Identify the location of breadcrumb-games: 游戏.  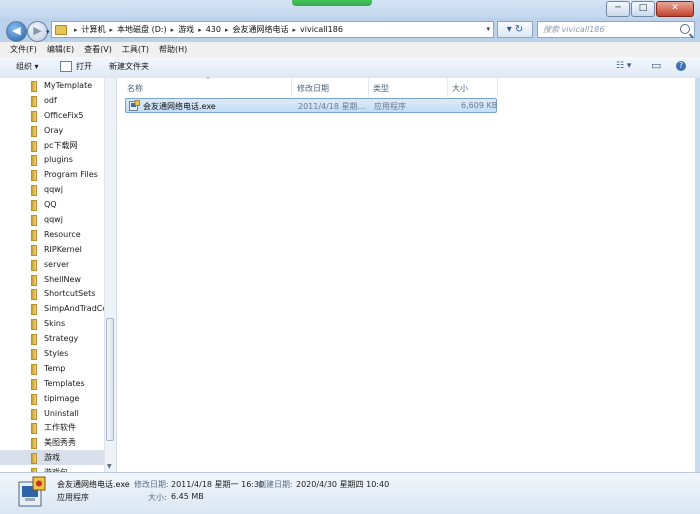
(186, 29).